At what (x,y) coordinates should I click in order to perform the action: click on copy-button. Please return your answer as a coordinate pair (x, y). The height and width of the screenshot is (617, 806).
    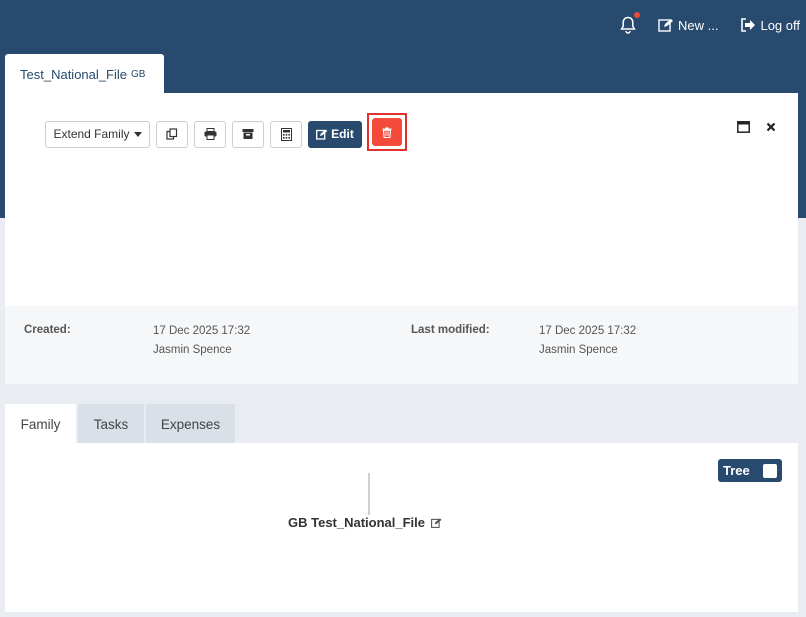
    Looking at the image, I should click on (172, 134).